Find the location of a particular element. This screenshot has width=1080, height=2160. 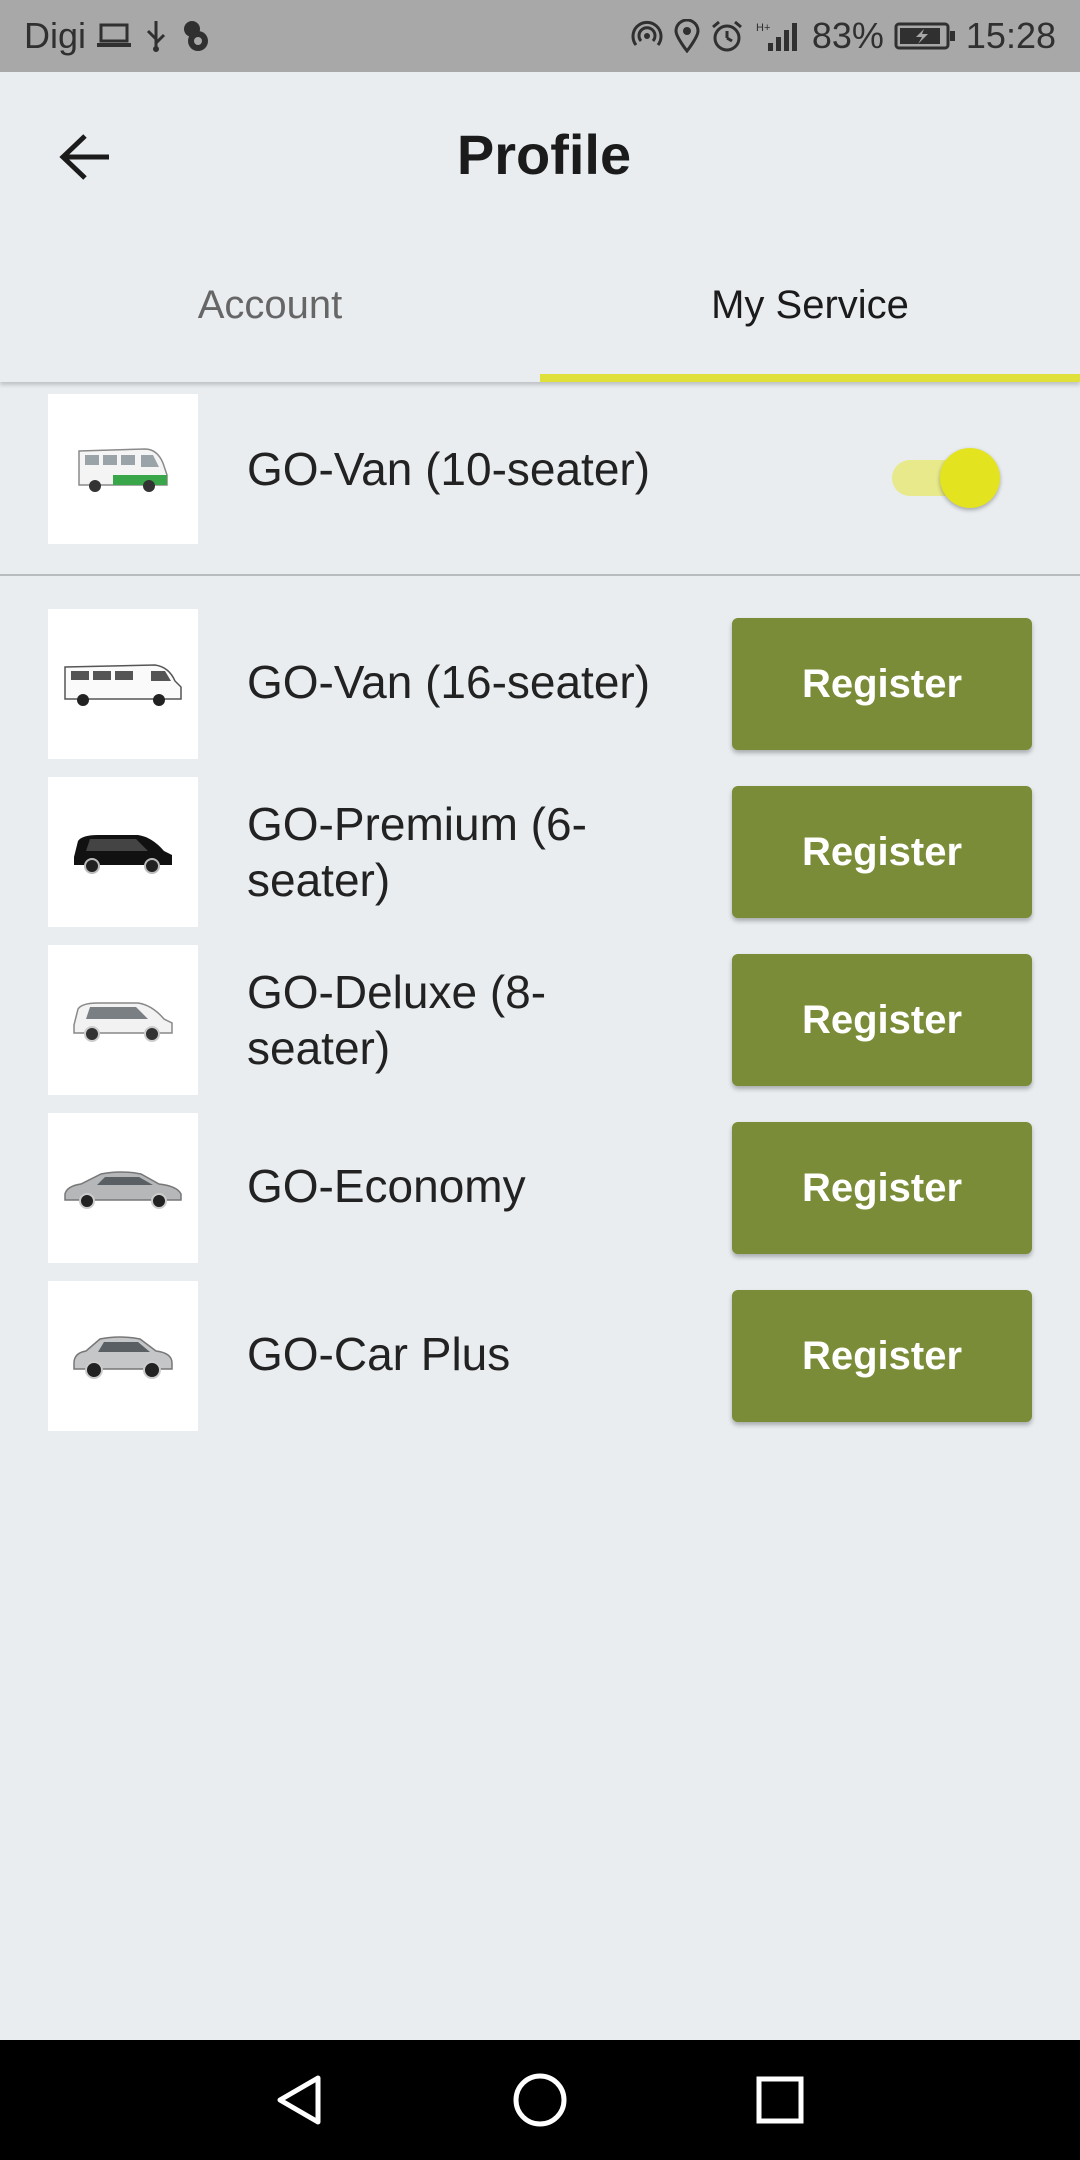

register-button-go-van-16: Register is located at coordinates (882, 684).